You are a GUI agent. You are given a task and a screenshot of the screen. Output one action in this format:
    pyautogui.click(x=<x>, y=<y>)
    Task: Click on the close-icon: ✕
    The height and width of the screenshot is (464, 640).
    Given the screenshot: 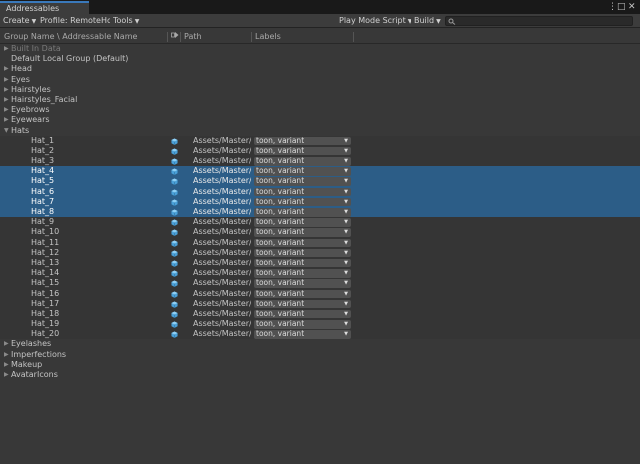 What is the action you would take?
    pyautogui.click(x=632, y=7)
    